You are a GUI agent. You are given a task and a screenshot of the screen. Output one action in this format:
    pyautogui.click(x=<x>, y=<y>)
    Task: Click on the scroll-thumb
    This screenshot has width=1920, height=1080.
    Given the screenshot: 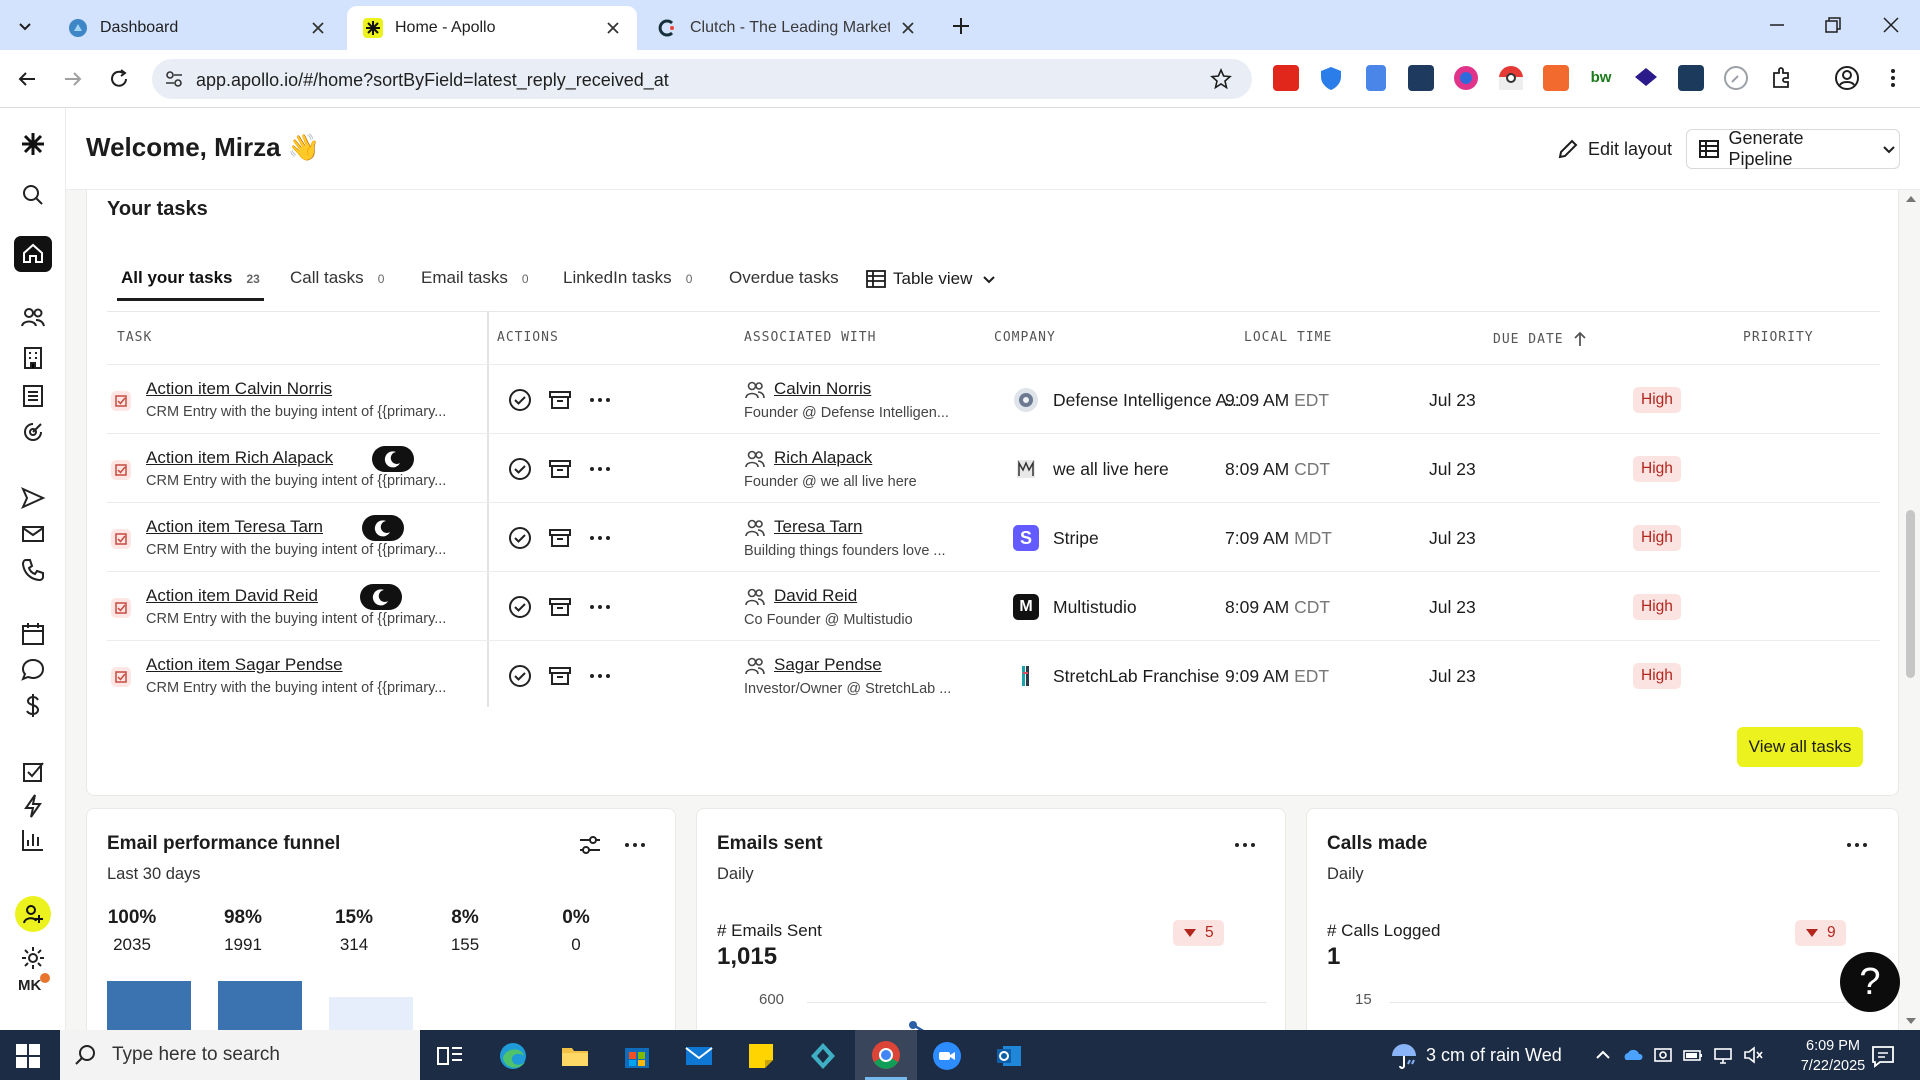 What is the action you would take?
    pyautogui.click(x=1910, y=594)
    